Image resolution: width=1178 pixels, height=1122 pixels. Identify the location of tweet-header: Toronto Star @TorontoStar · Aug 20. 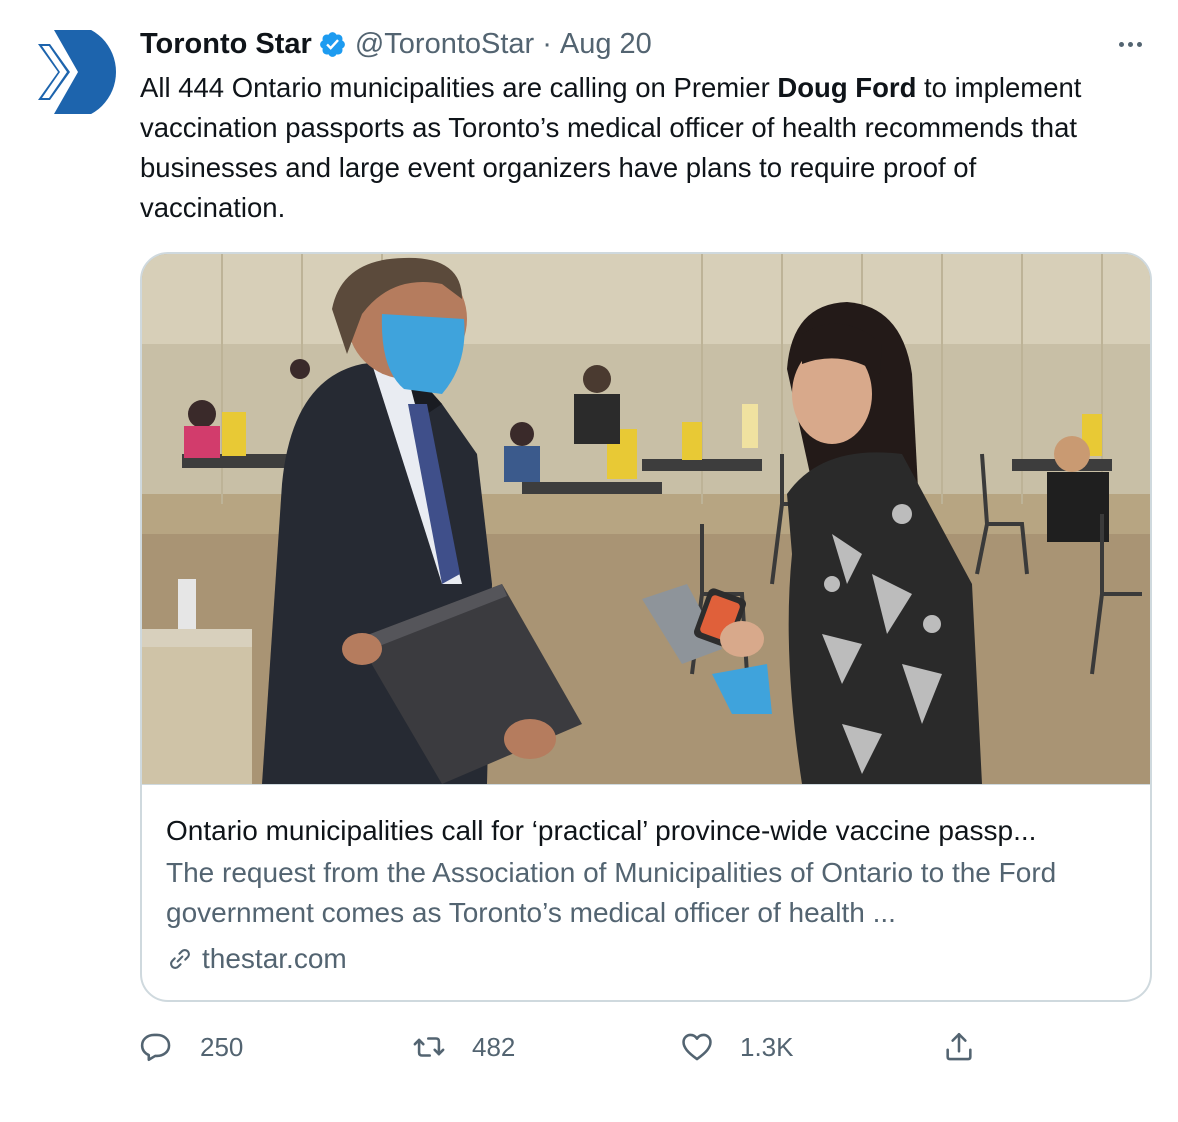
(646, 44).